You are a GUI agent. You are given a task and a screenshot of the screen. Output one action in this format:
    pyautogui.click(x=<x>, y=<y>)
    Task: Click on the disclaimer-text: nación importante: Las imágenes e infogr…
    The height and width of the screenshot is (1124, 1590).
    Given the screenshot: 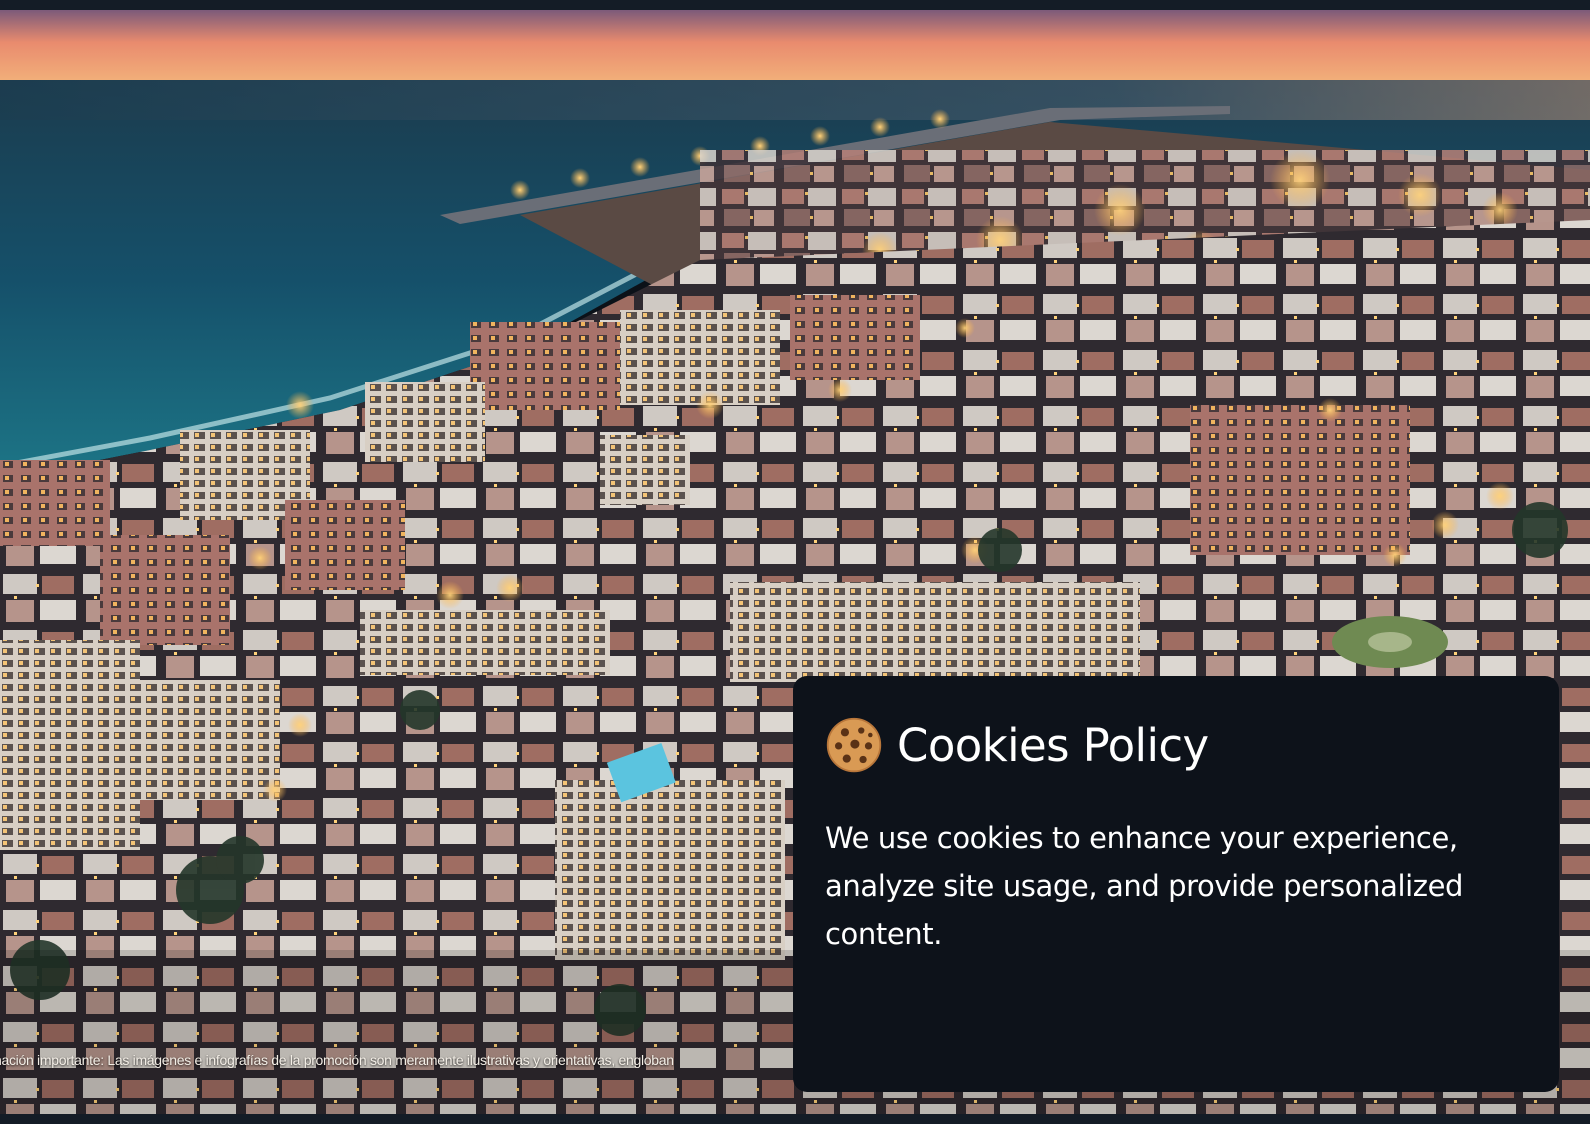 What is the action you would take?
    pyautogui.click(x=337, y=1060)
    